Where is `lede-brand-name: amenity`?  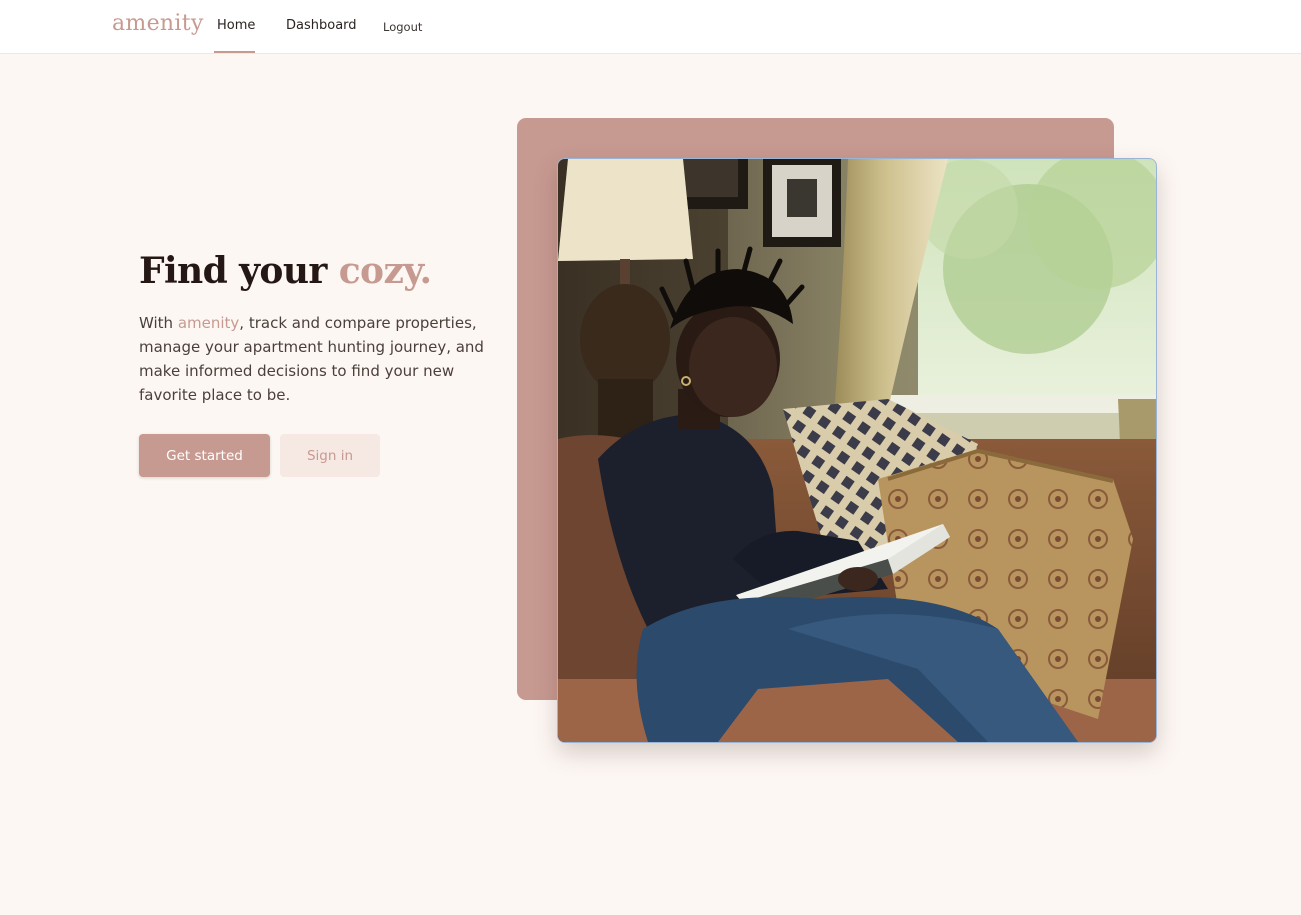
lede-brand-name: amenity is located at coordinates (208, 323).